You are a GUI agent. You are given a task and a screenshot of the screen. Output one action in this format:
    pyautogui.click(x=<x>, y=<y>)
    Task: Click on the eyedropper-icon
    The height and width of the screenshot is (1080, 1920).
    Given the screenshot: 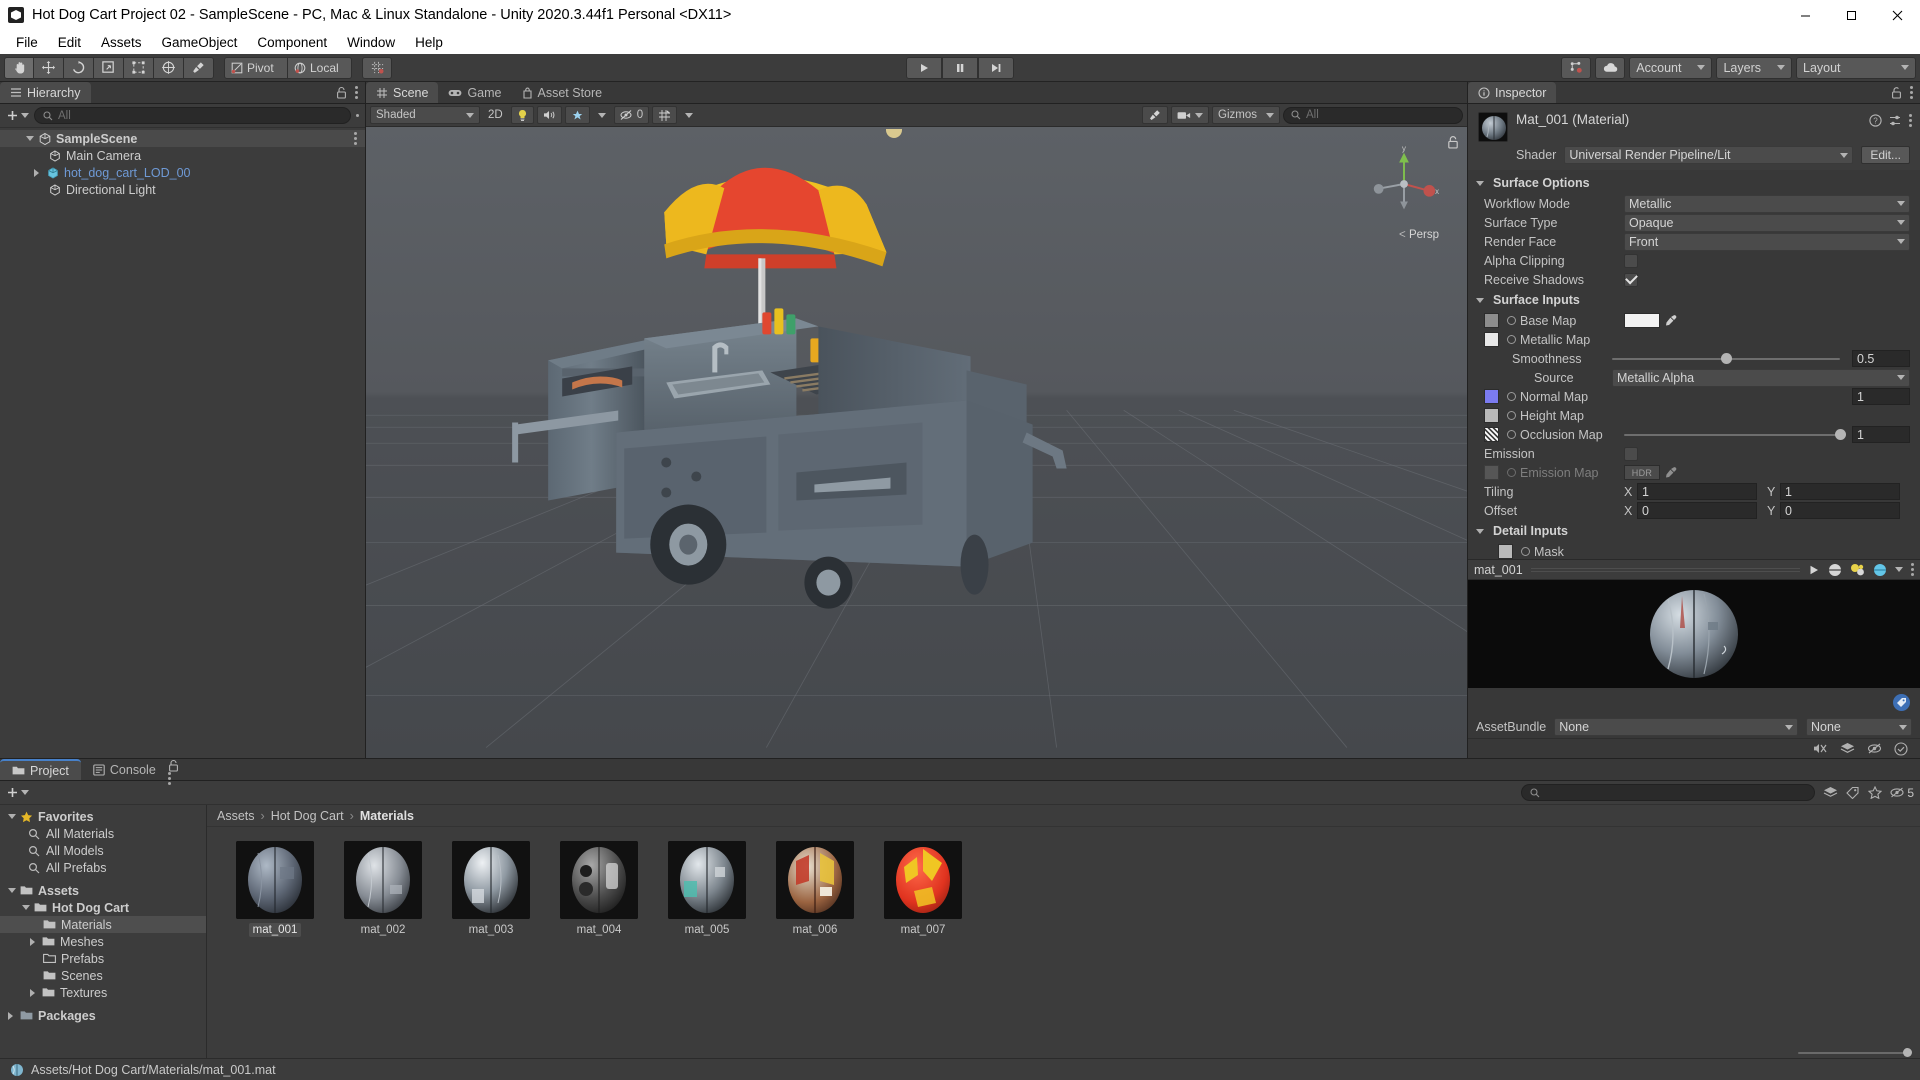 What is the action you would take?
    pyautogui.click(x=1670, y=320)
    